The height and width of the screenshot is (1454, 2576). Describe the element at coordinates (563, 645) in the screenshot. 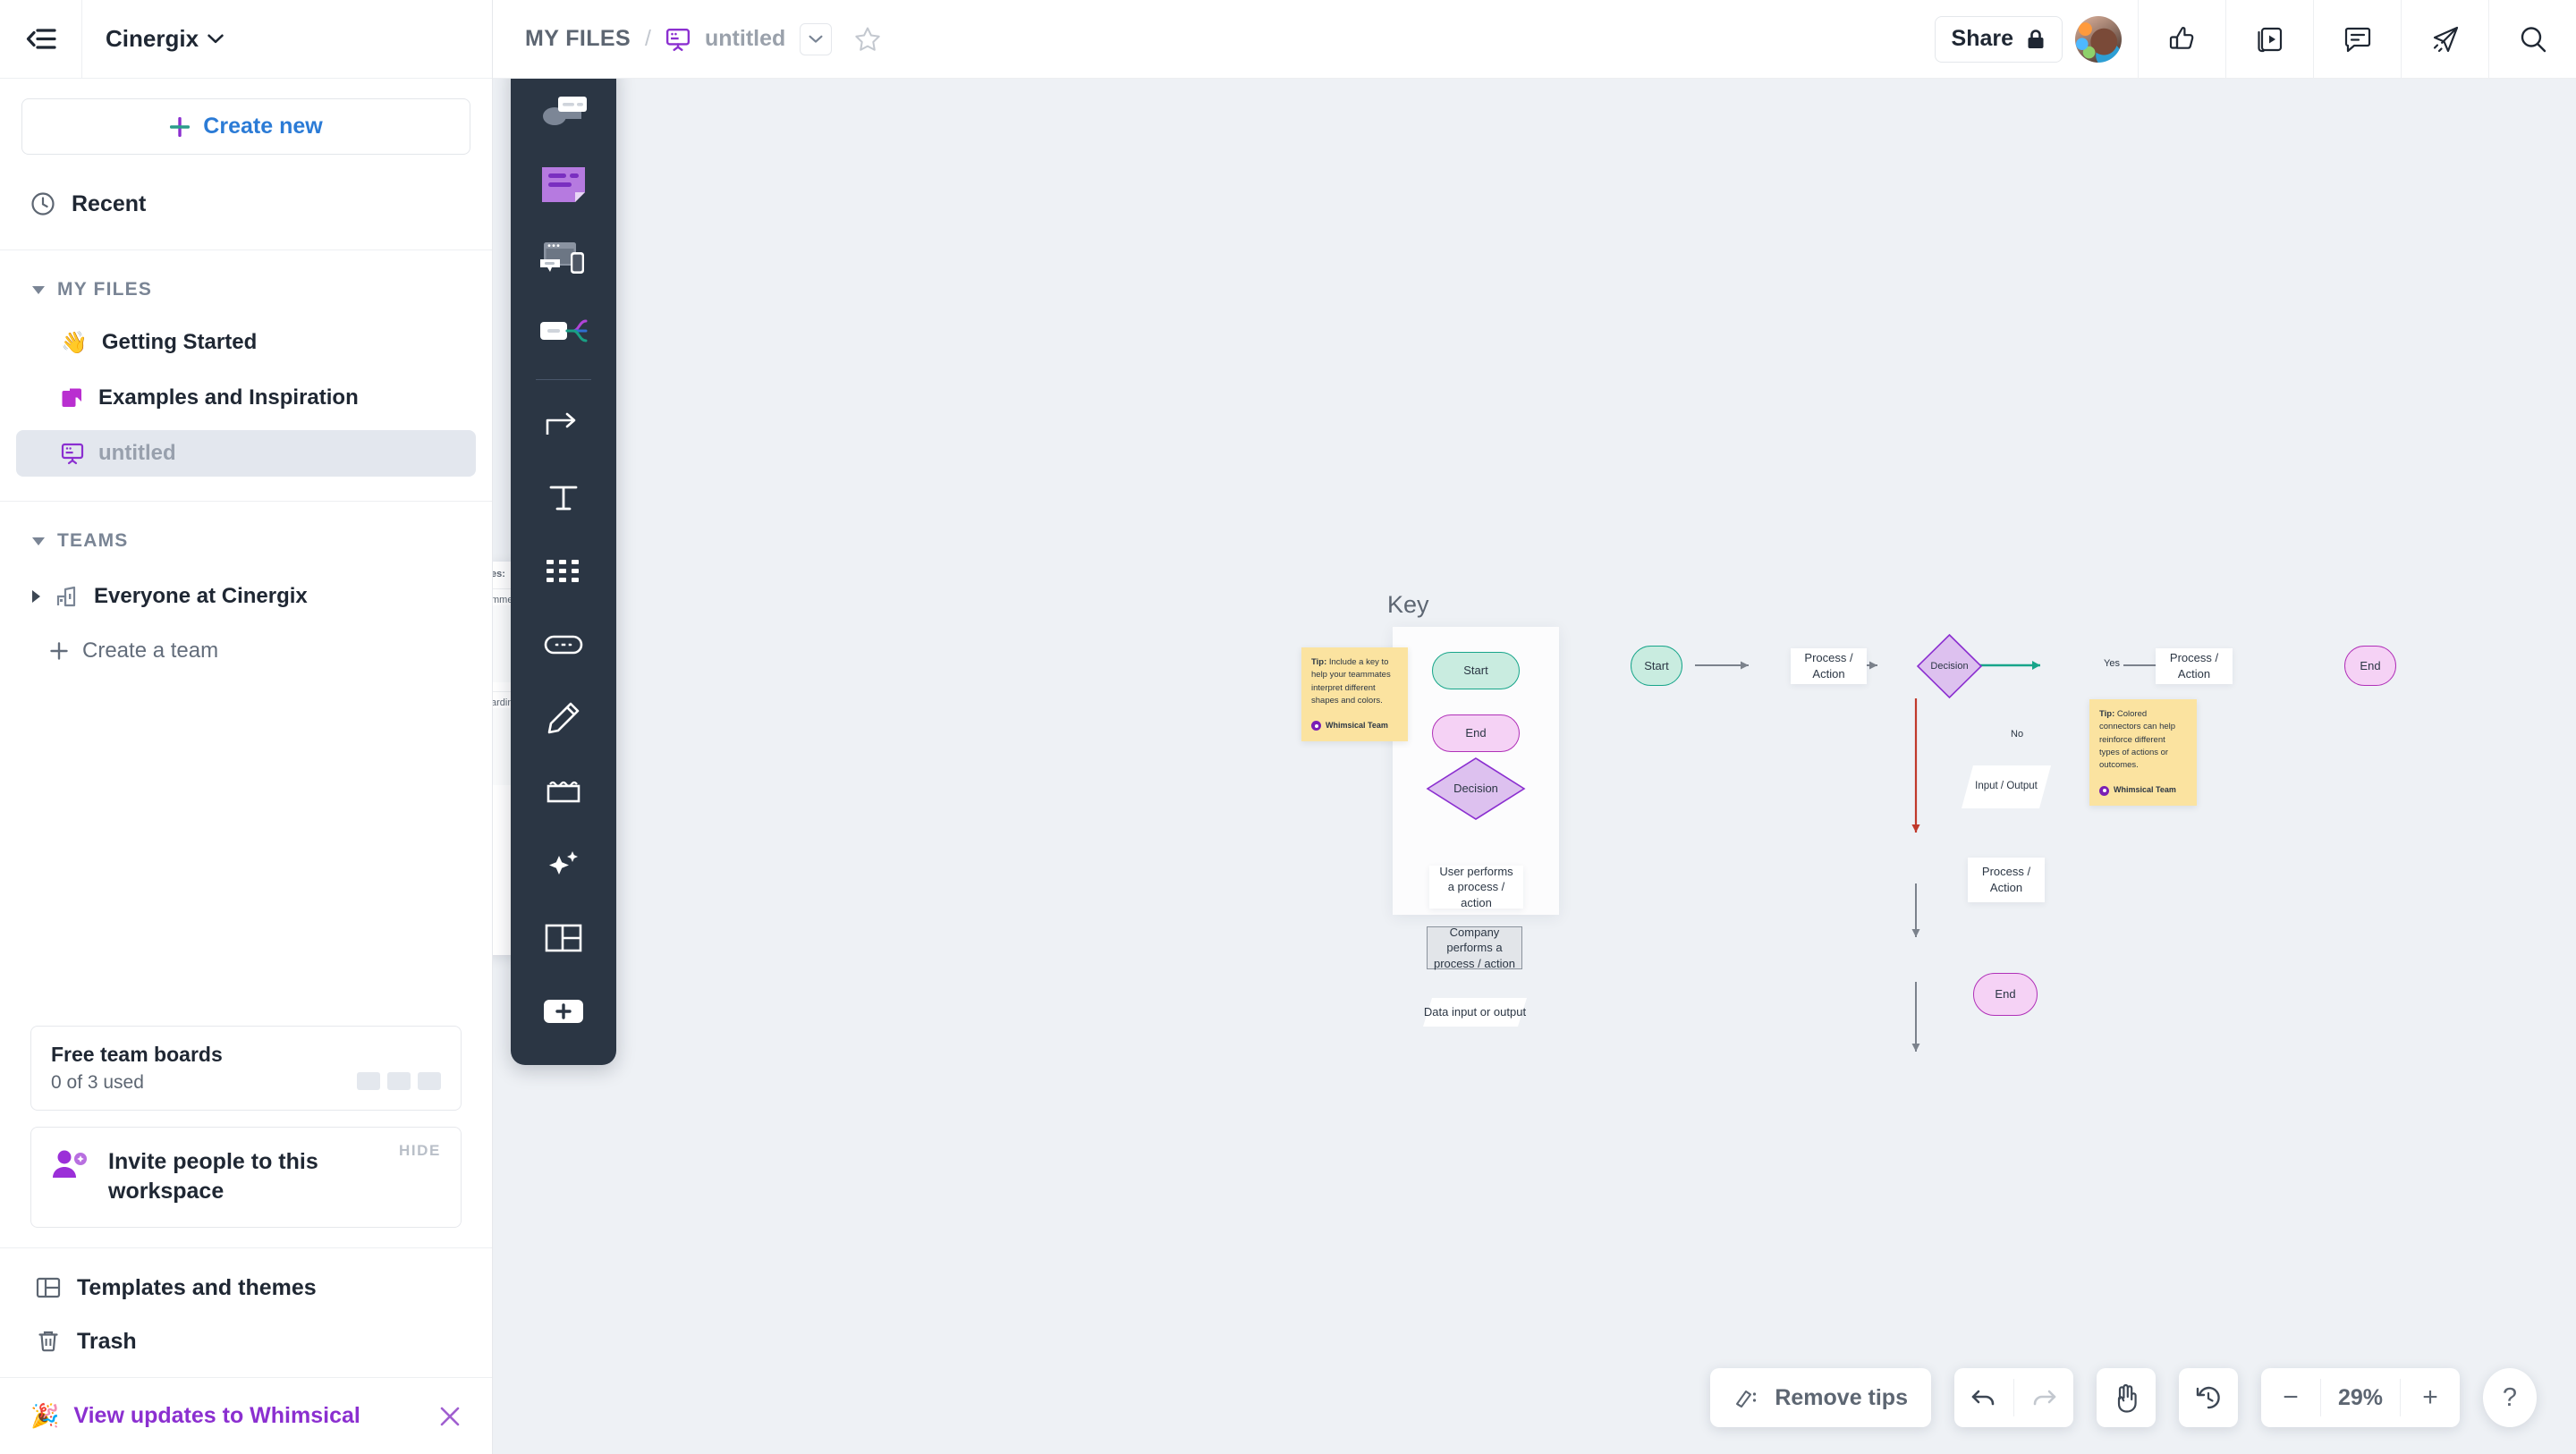

I see `link-tool` at that location.